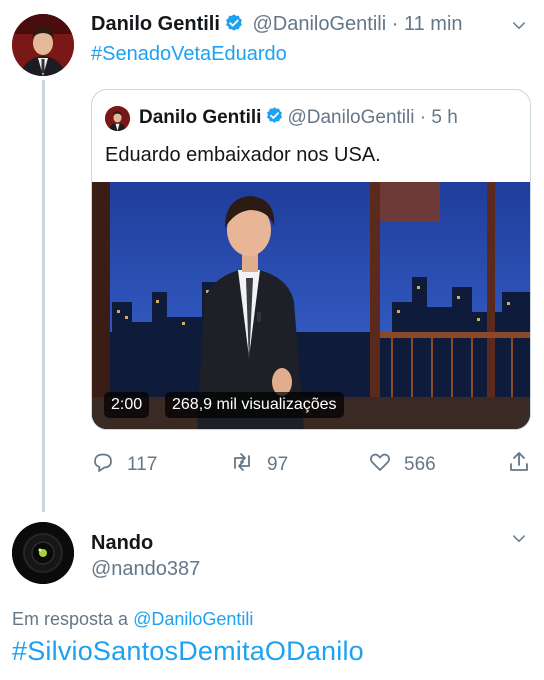 This screenshot has width=544, height=680. What do you see at coordinates (132, 619) in the screenshot?
I see `replying-to-line: Em resposta a @DaniloGentili` at bounding box center [132, 619].